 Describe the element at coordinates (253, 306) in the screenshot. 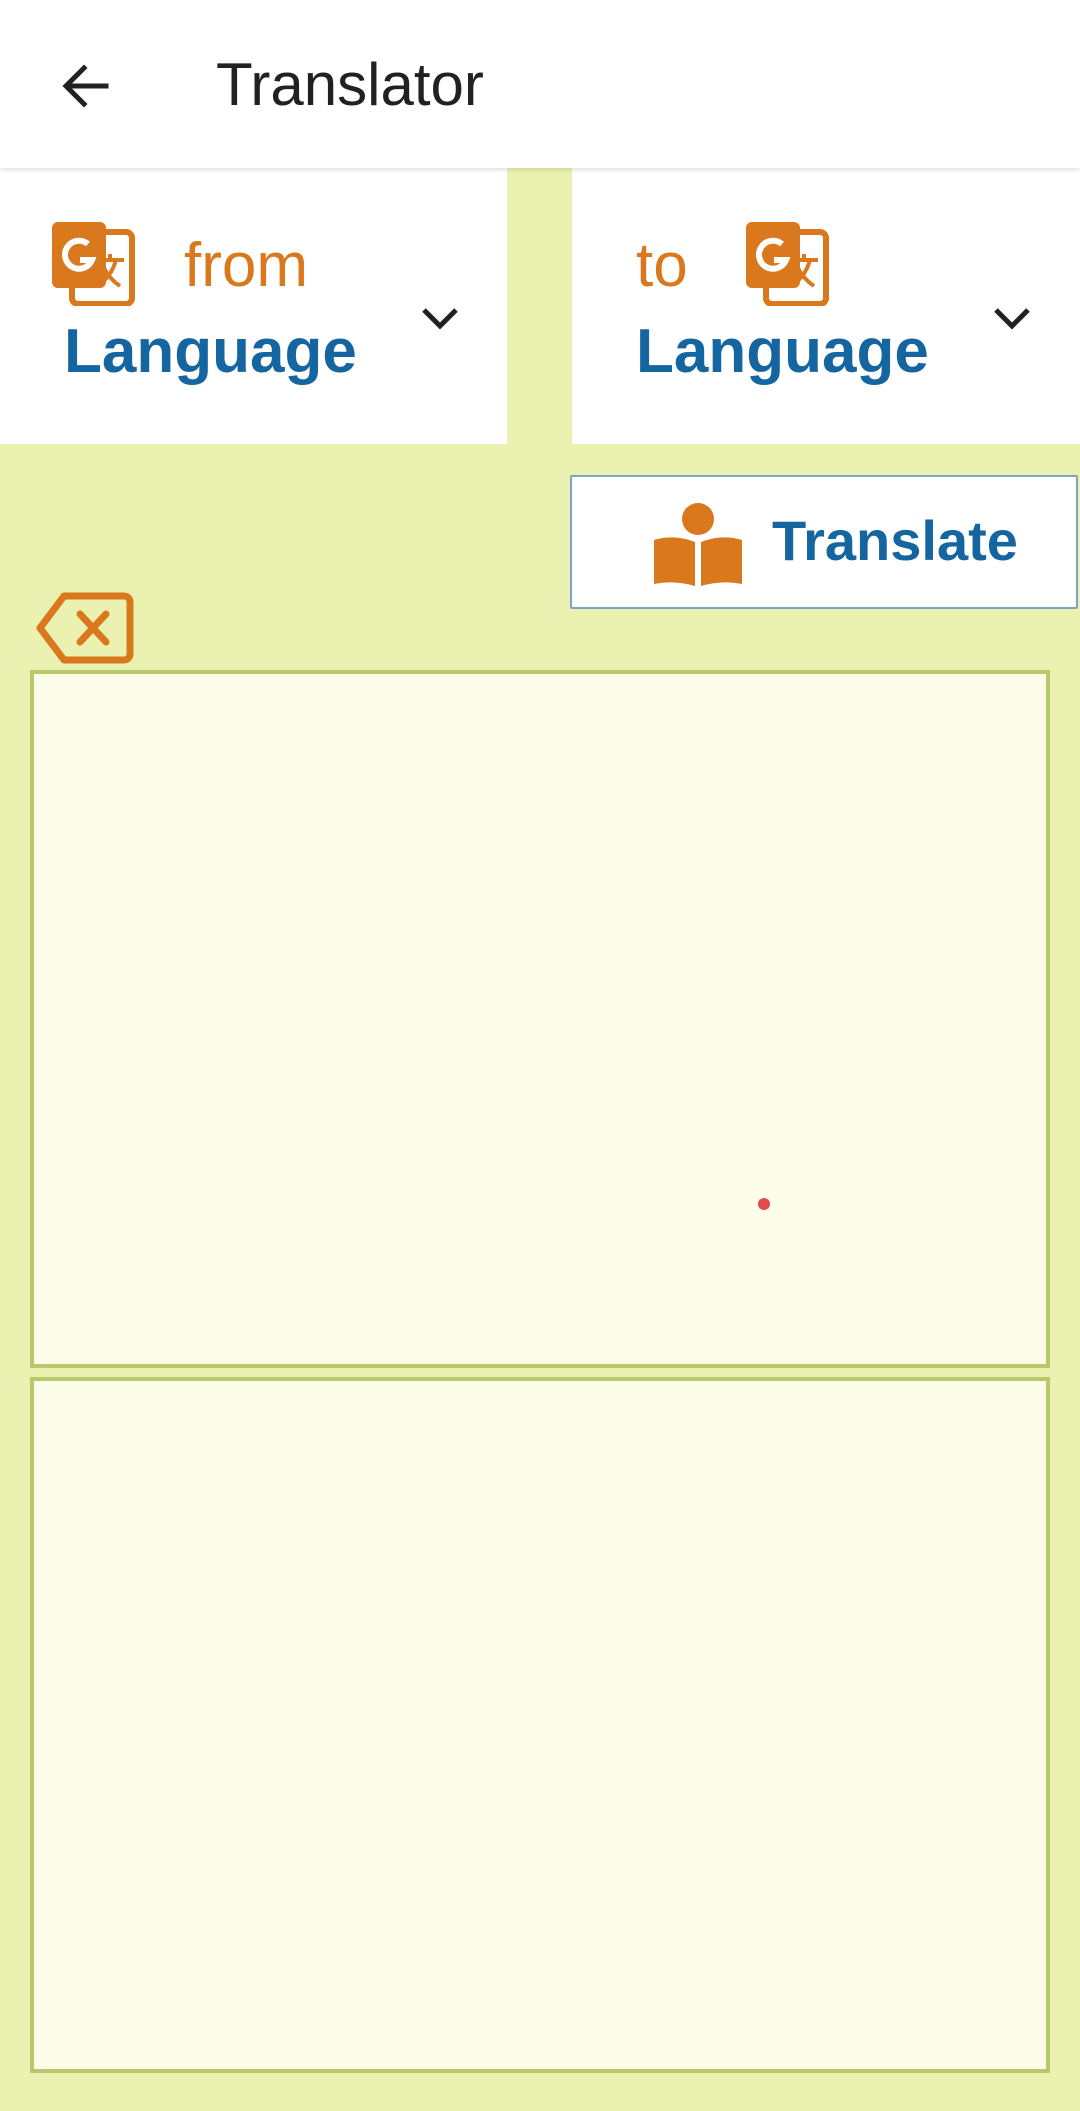

I see `from-language-selector: from Language` at that location.